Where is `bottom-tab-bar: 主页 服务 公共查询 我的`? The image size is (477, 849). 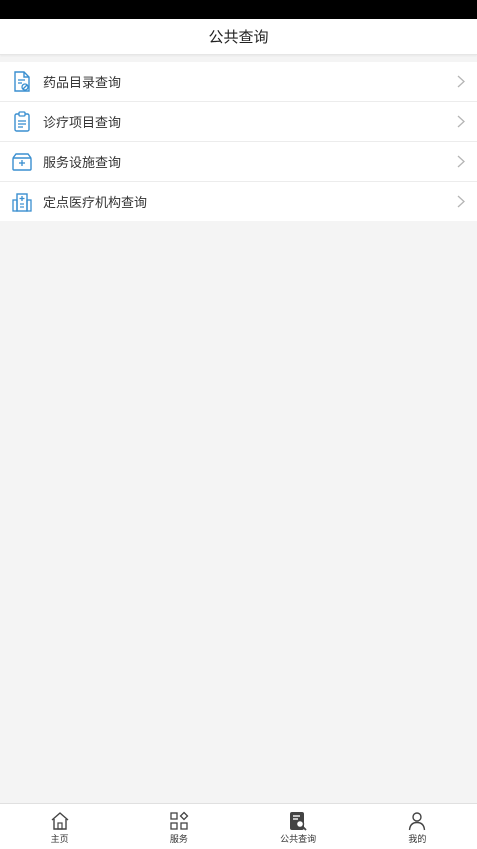
bottom-tab-bar: 主页 服务 公共查询 我的 is located at coordinates (238, 826).